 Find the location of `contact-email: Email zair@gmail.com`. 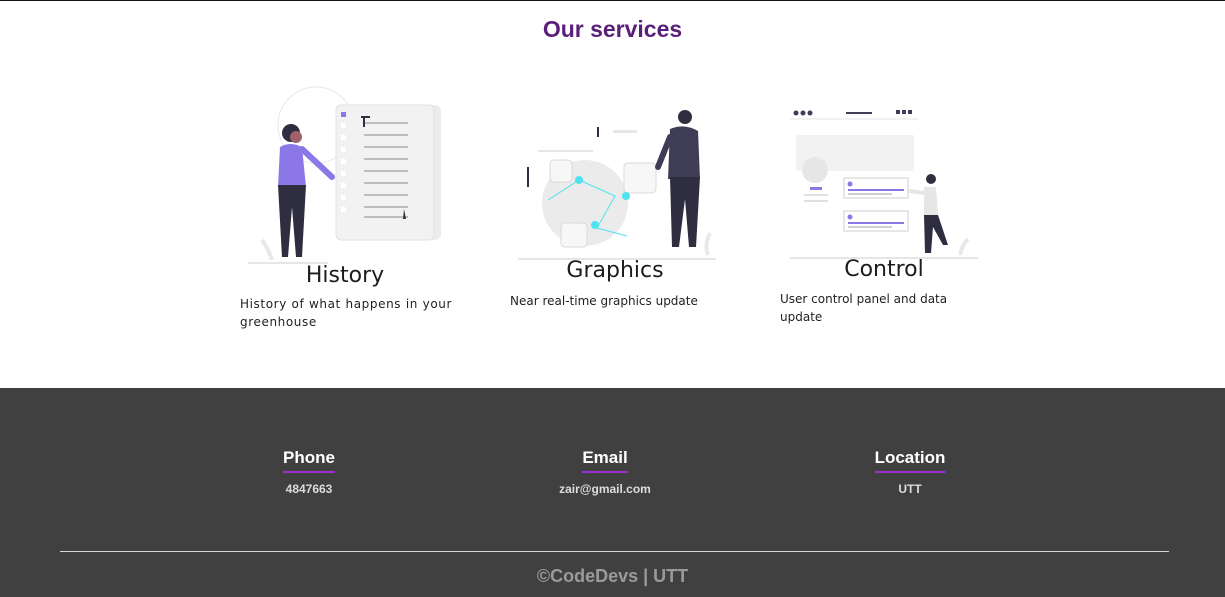

contact-email: Email zair@gmail.com is located at coordinates (605, 472).